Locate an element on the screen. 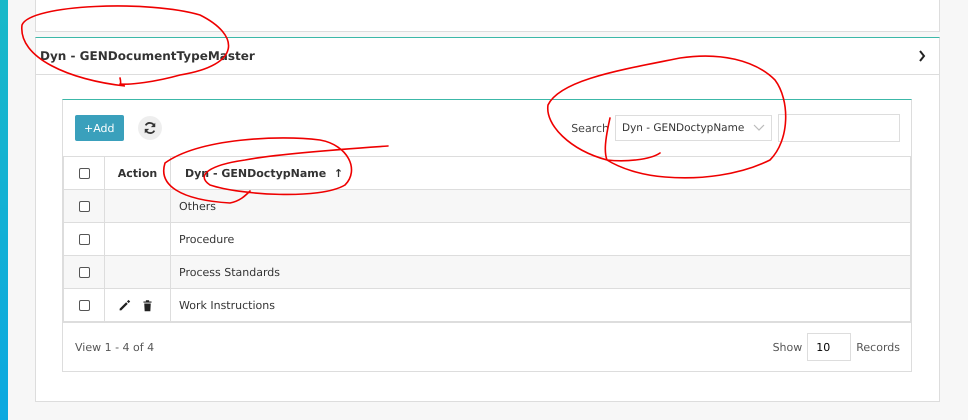 The image size is (968, 420). show-label: Show is located at coordinates (787, 347).